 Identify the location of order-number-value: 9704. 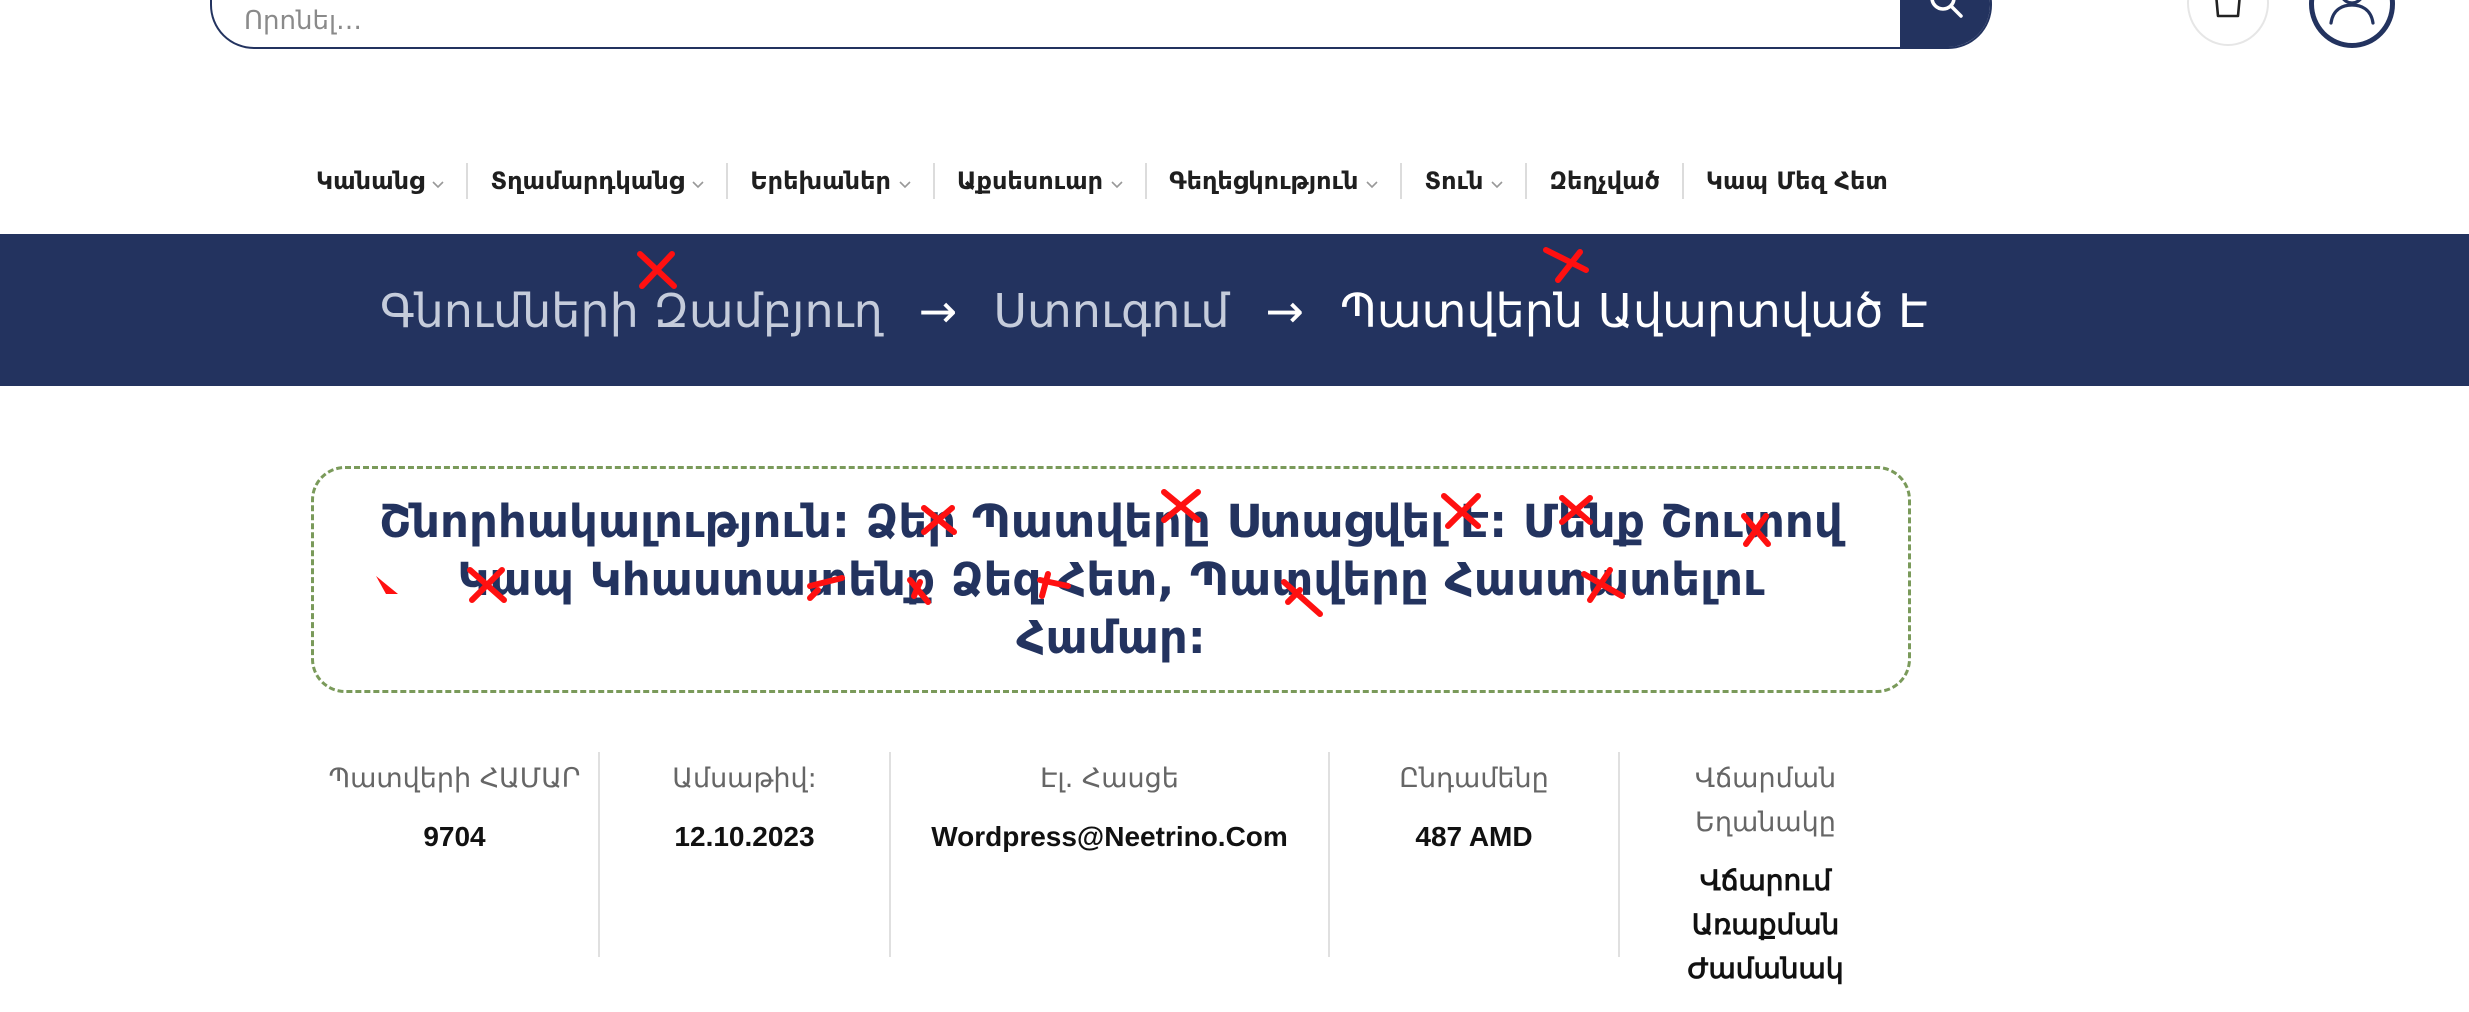
(454, 836).